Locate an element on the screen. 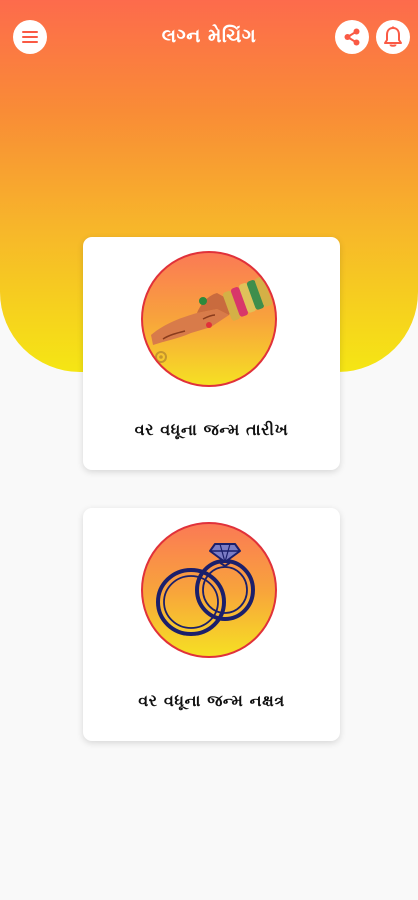 This screenshot has height=900, width=418. card-label: વર વધૂના જન્મ નક્ષત્ર is located at coordinates (211, 700).